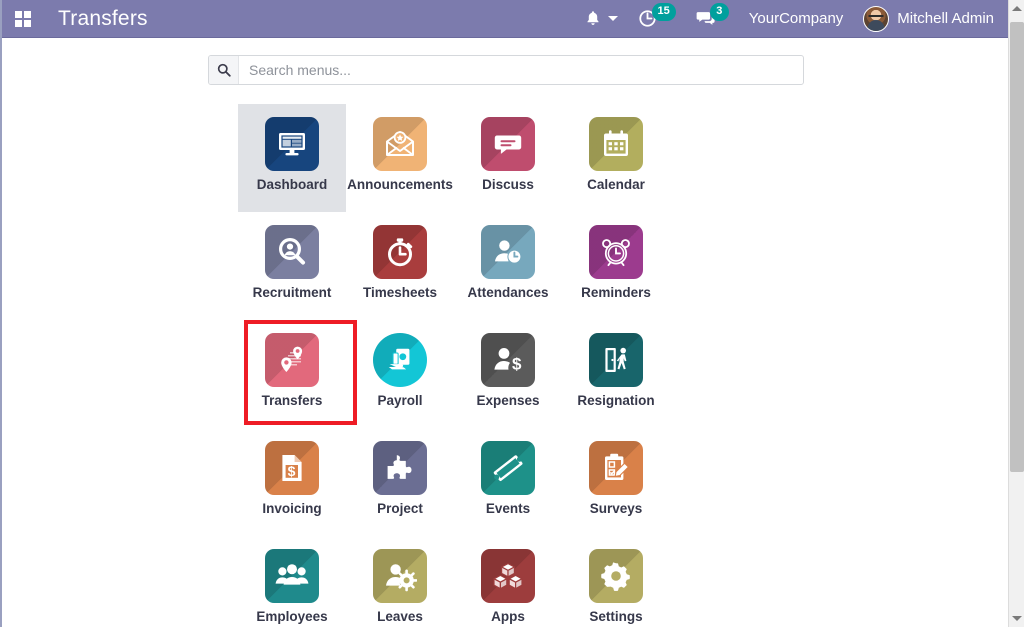 The width and height of the screenshot is (1024, 627). I want to click on scroll-thumb, so click(1017, 247).